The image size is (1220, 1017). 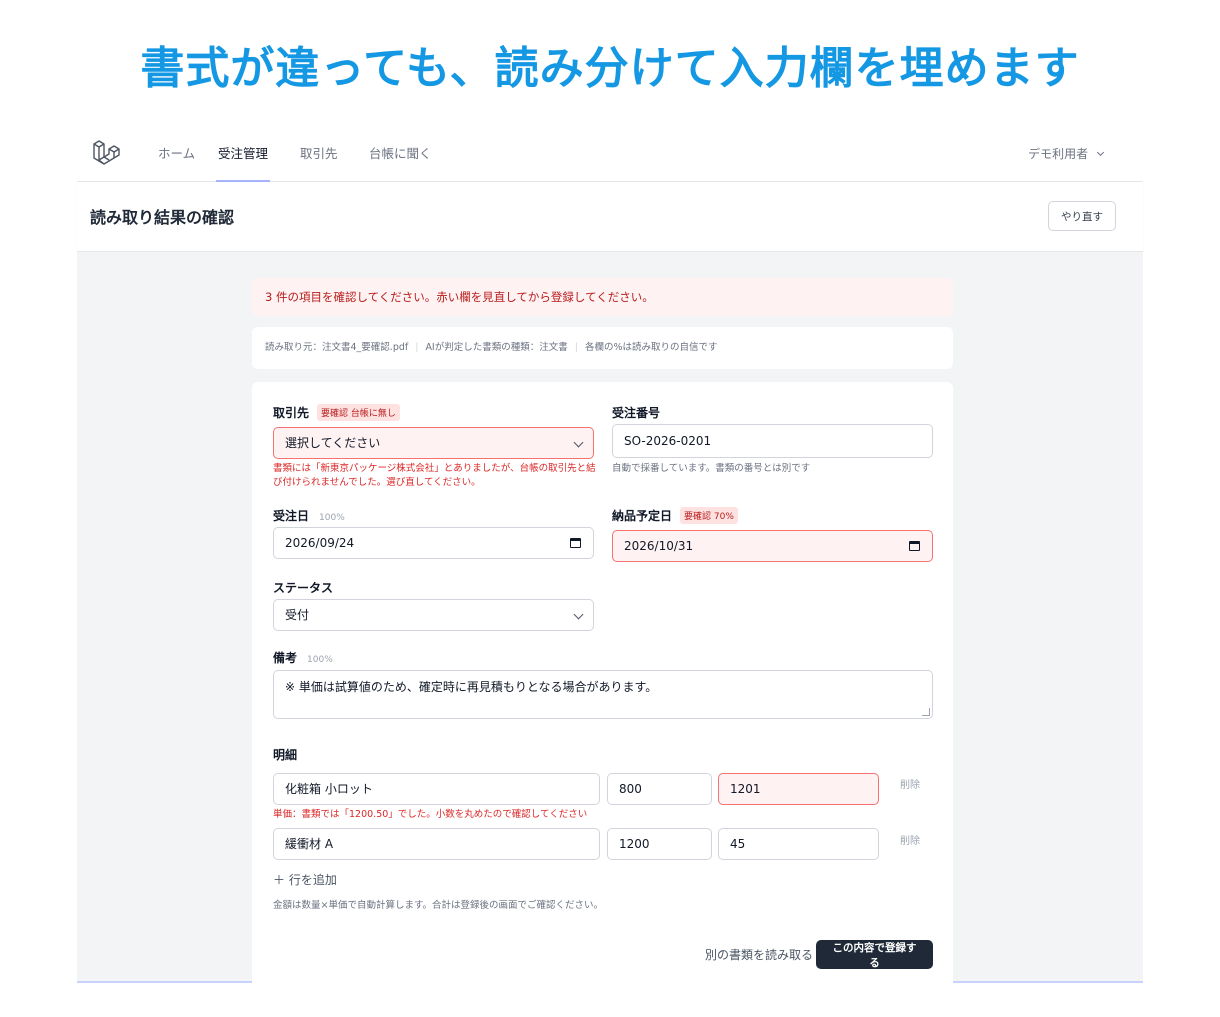 I want to click on warning-alert: 3 件の項目を確認してください。赤い欄を見直してから登録してください。, so click(x=602, y=297).